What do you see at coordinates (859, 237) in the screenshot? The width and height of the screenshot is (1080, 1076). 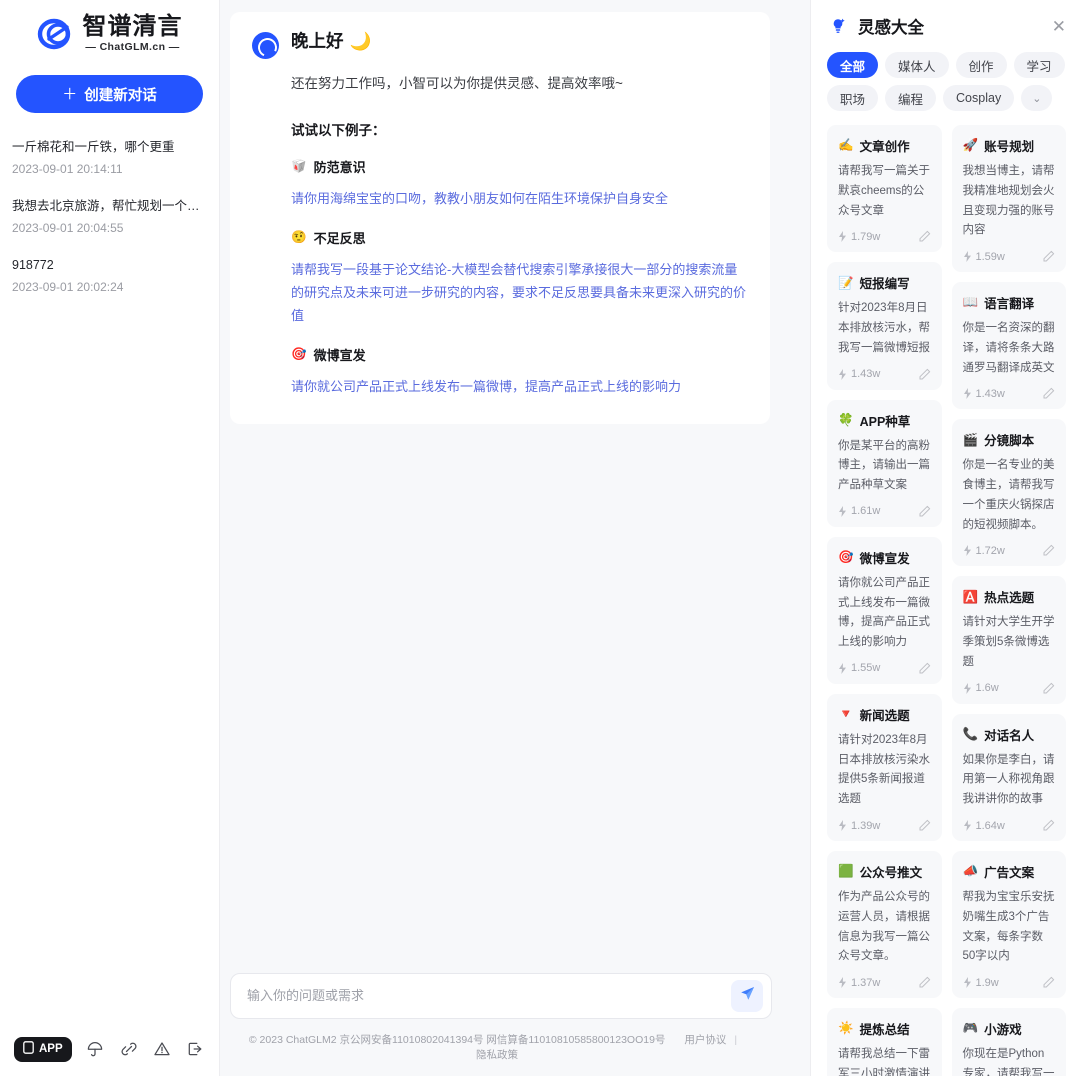 I see `usage-count: 1.79w` at bounding box center [859, 237].